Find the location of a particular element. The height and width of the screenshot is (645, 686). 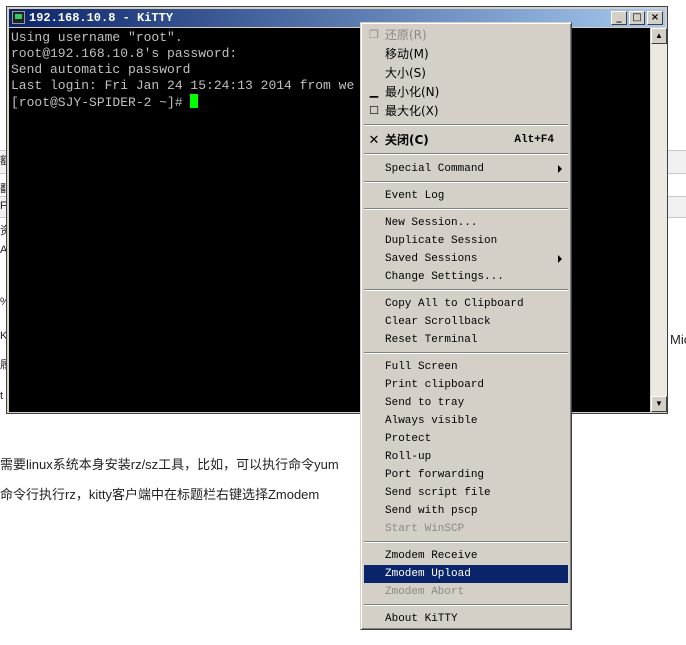

menu-item-port-forwarding: Port forwarding is located at coordinates (466, 475).